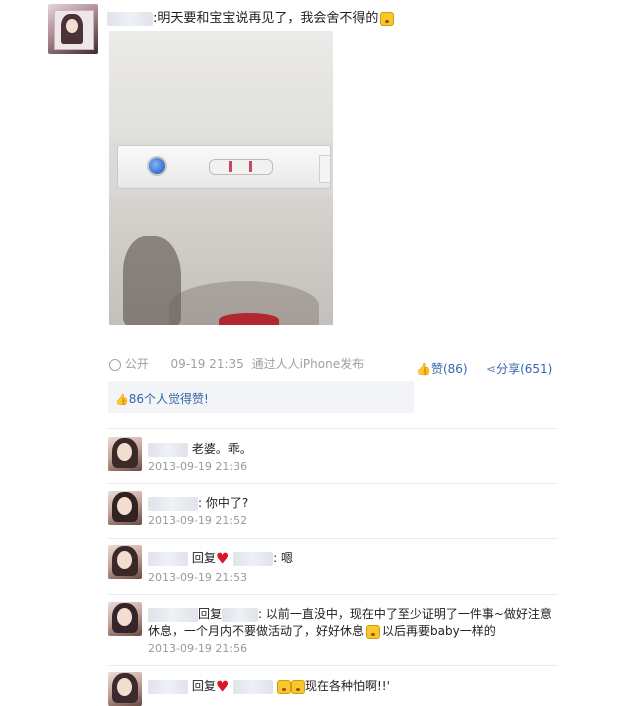  What do you see at coordinates (115, 364) in the screenshot?
I see `globe-icon` at bounding box center [115, 364].